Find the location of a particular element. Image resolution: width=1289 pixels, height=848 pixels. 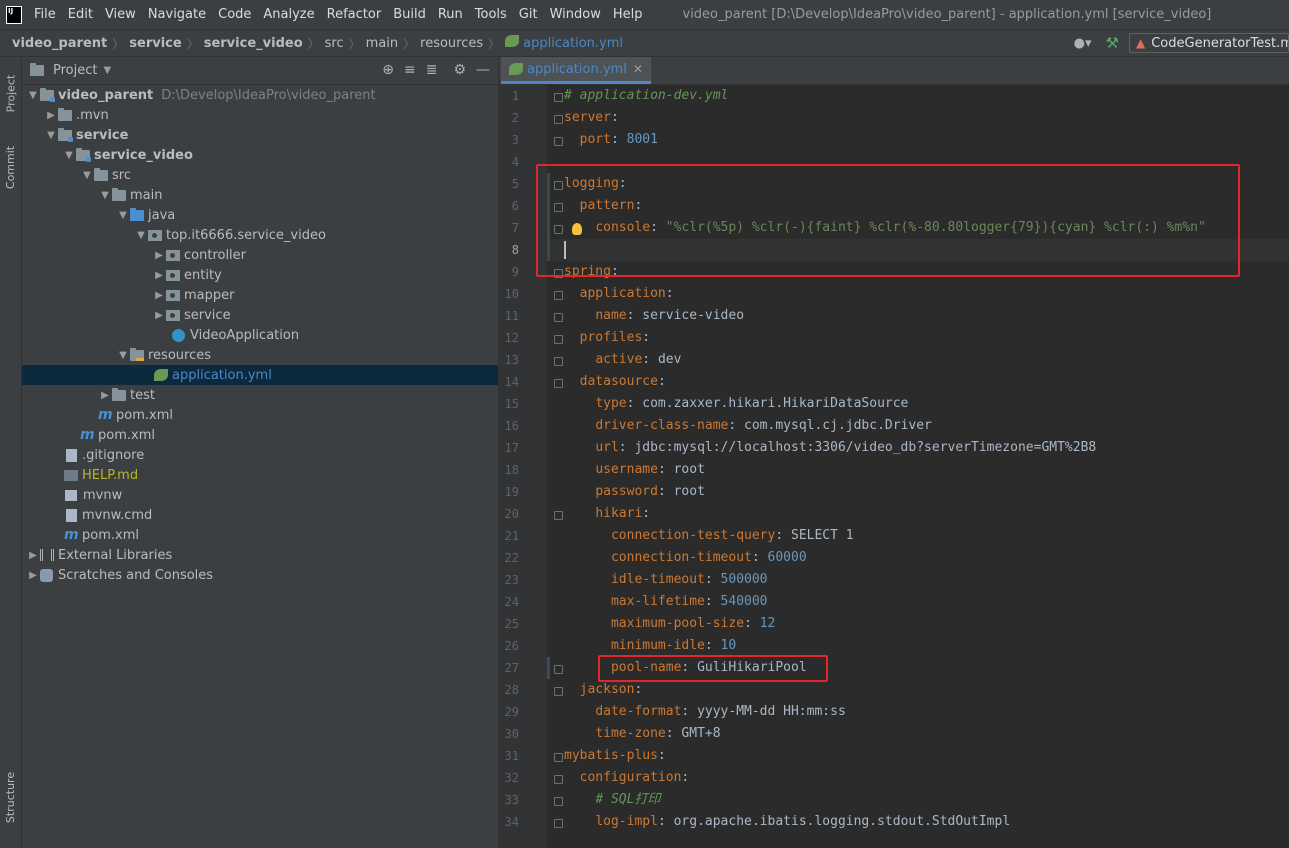

menu-help: Help is located at coordinates (628, 14).